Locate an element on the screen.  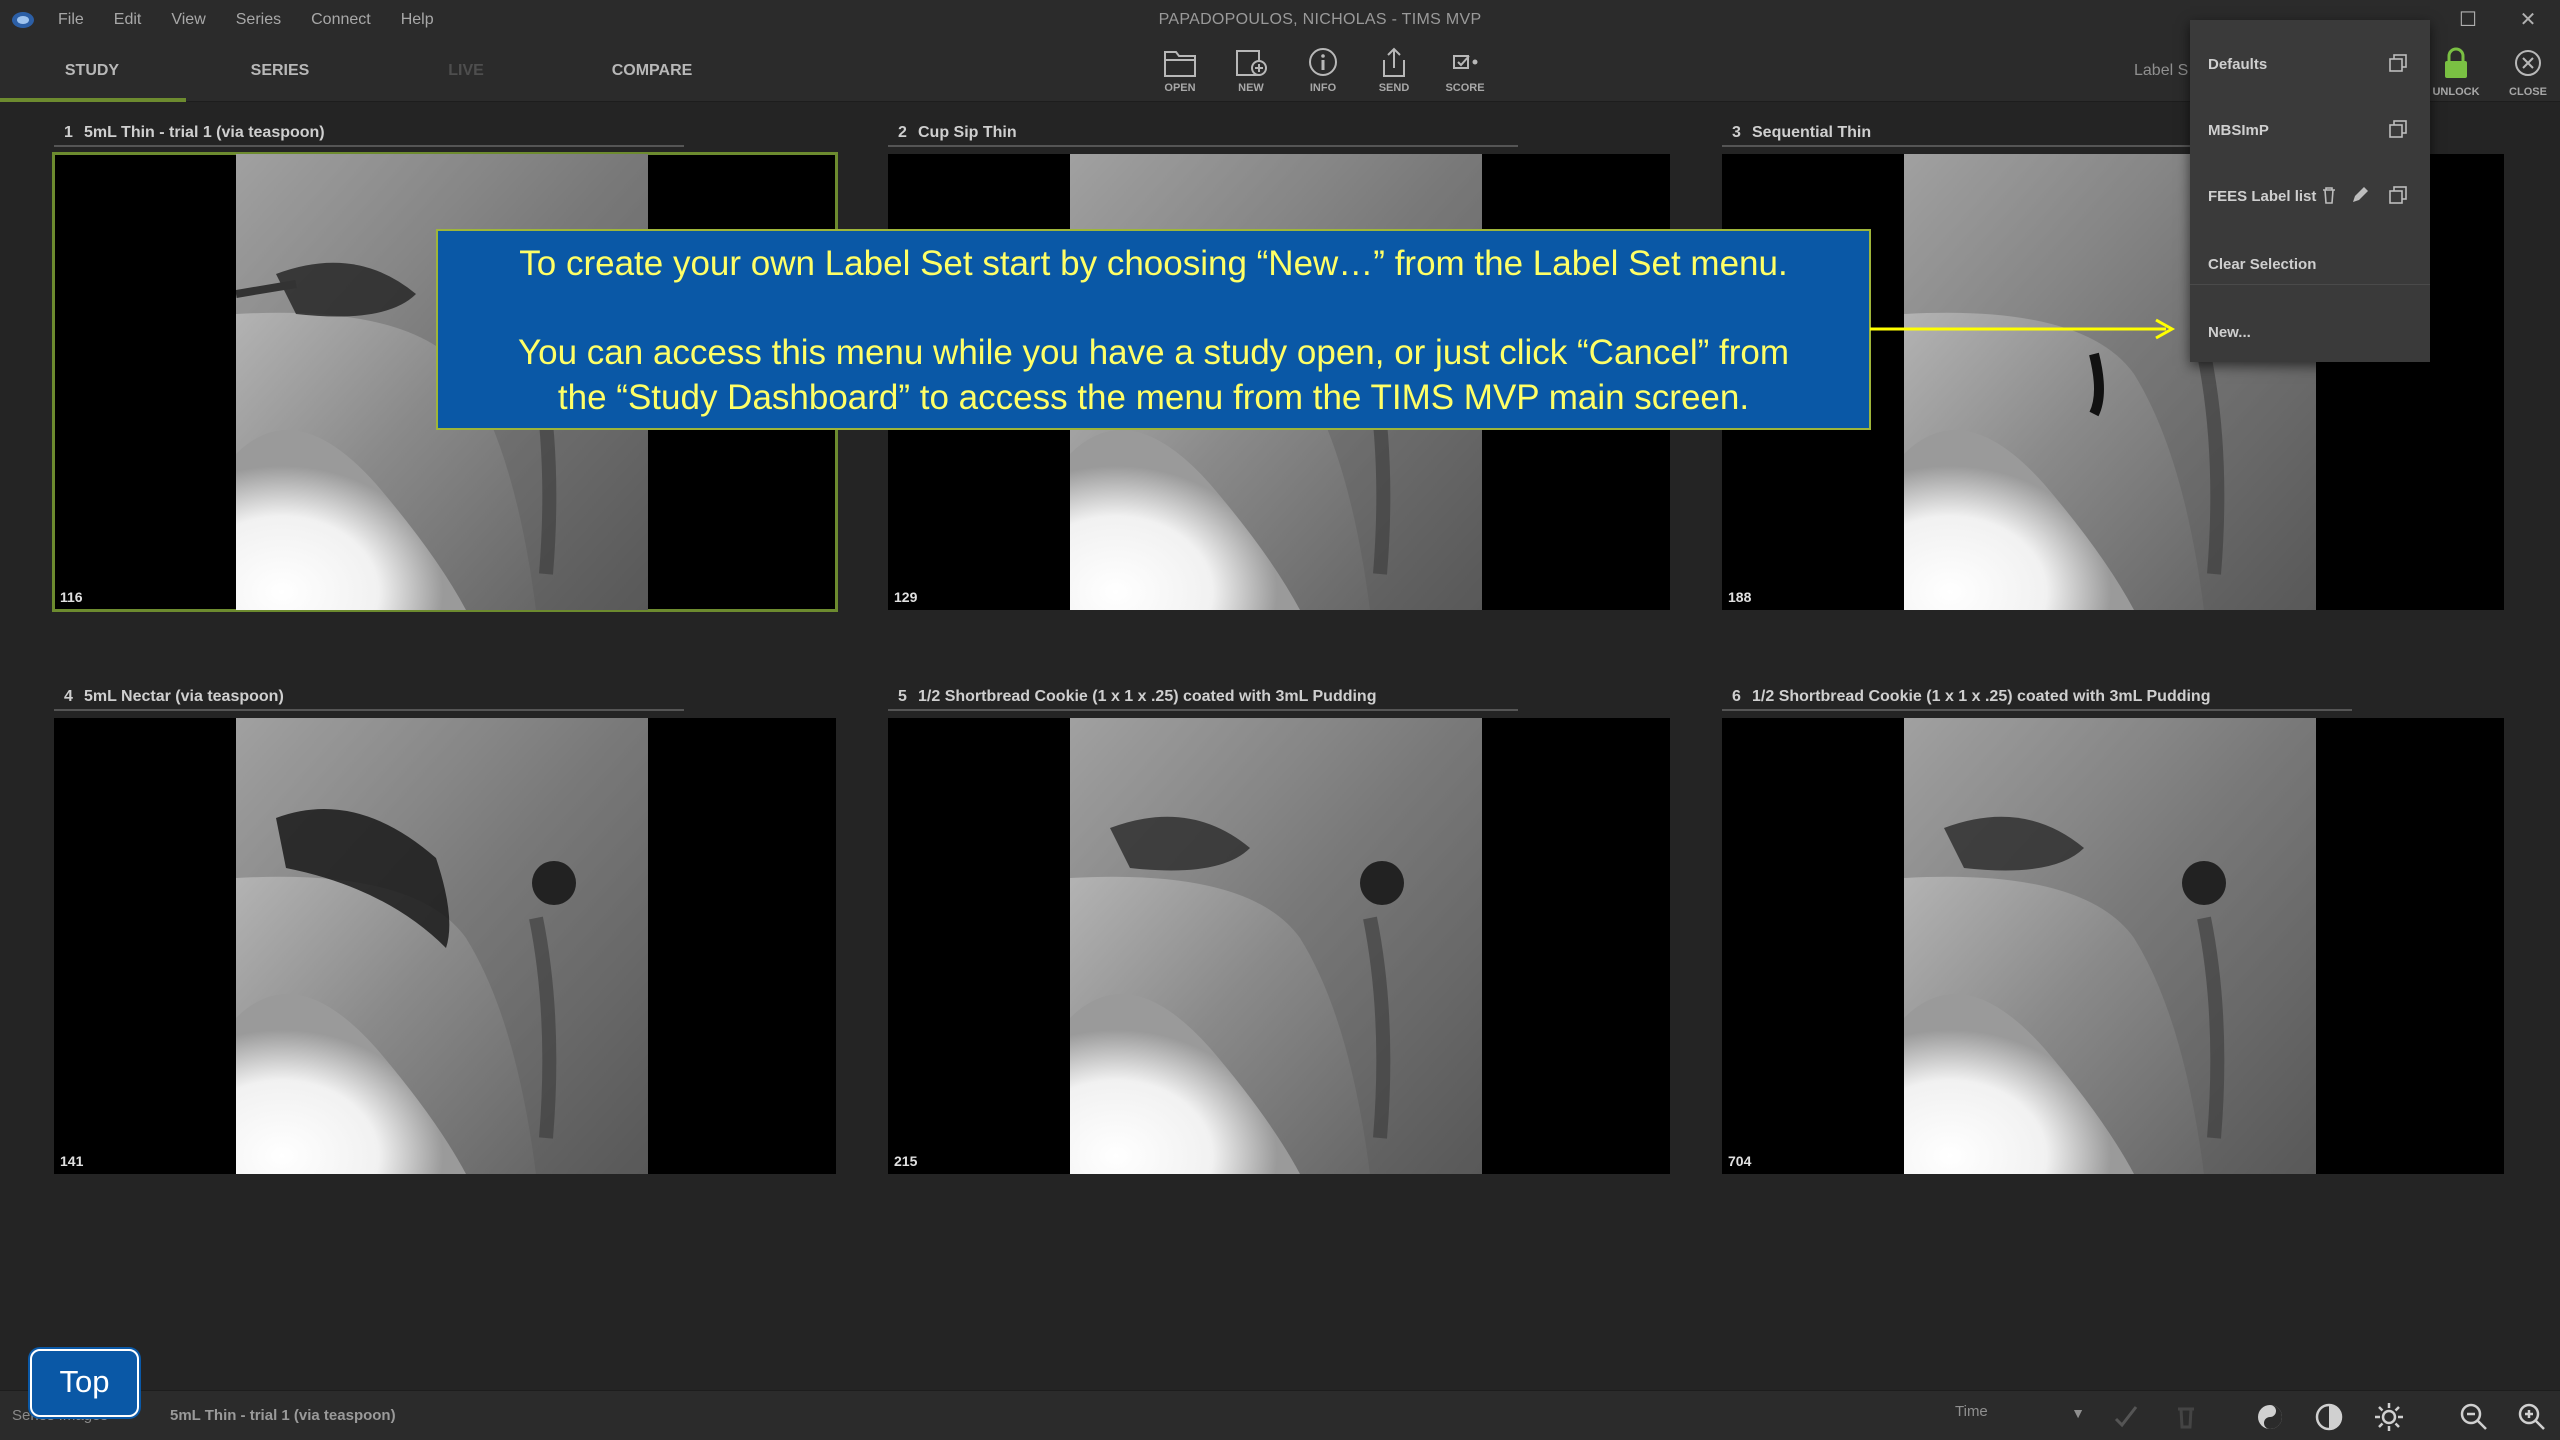
send-button: SEND is located at coordinates (1394, 70).